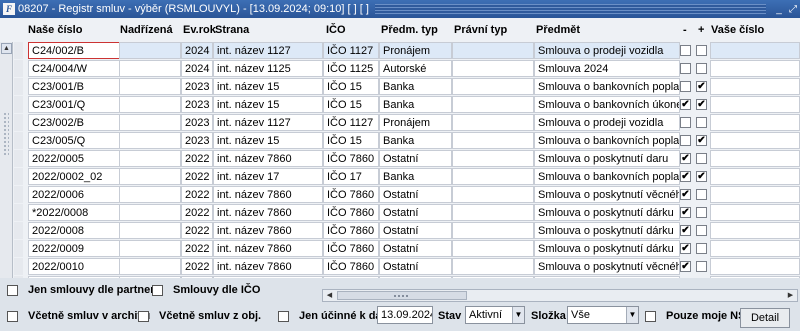  I want to click on scroll-thumb, so click(6, 134).